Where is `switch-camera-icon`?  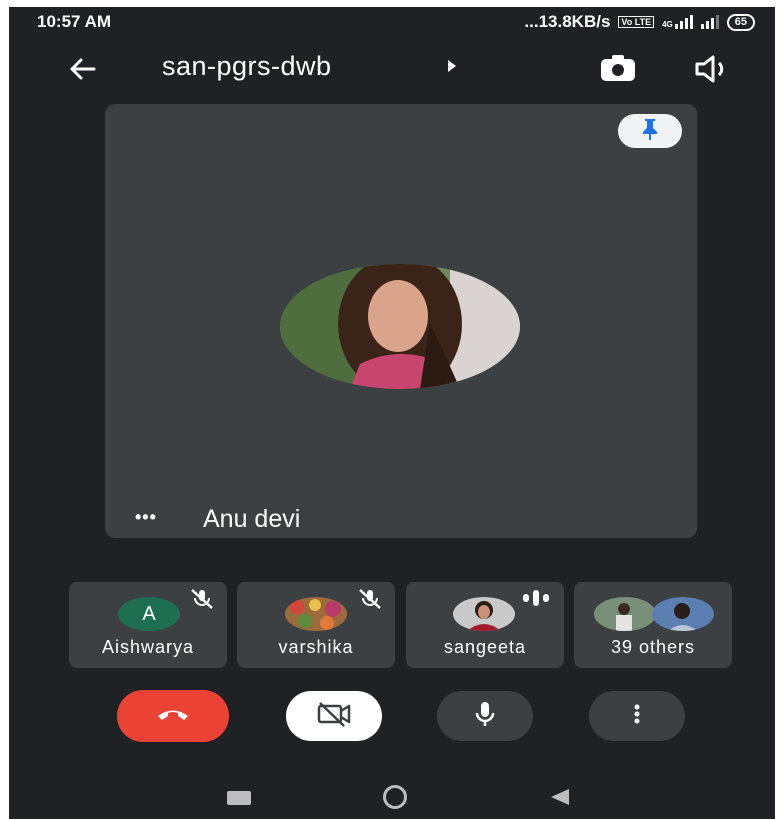
switch-camera-icon is located at coordinates (618, 71).